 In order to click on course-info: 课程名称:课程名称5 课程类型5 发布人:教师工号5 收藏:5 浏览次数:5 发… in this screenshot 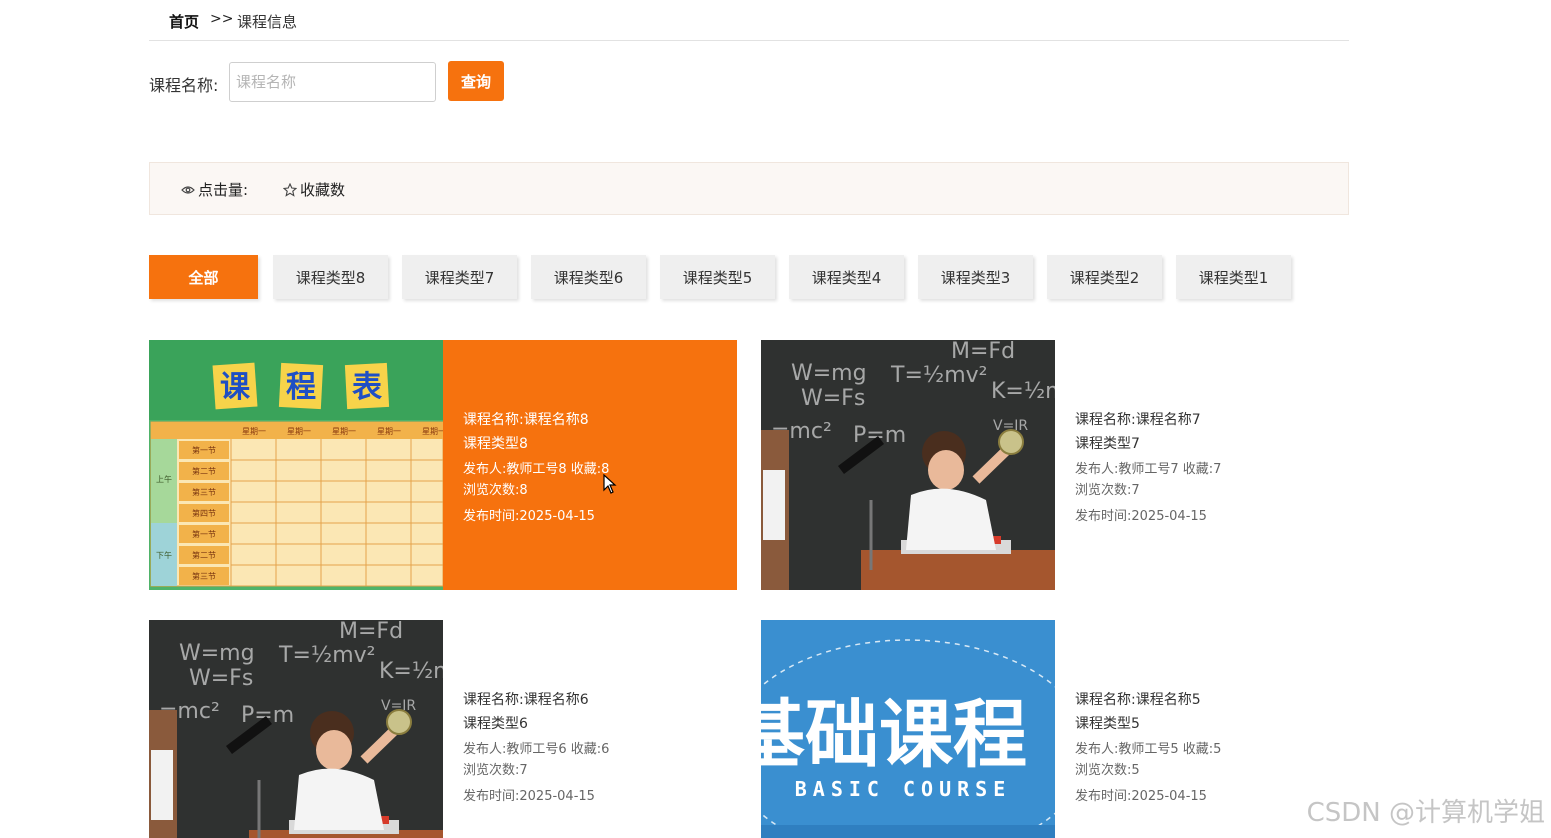, I will do `click(1202, 729)`.